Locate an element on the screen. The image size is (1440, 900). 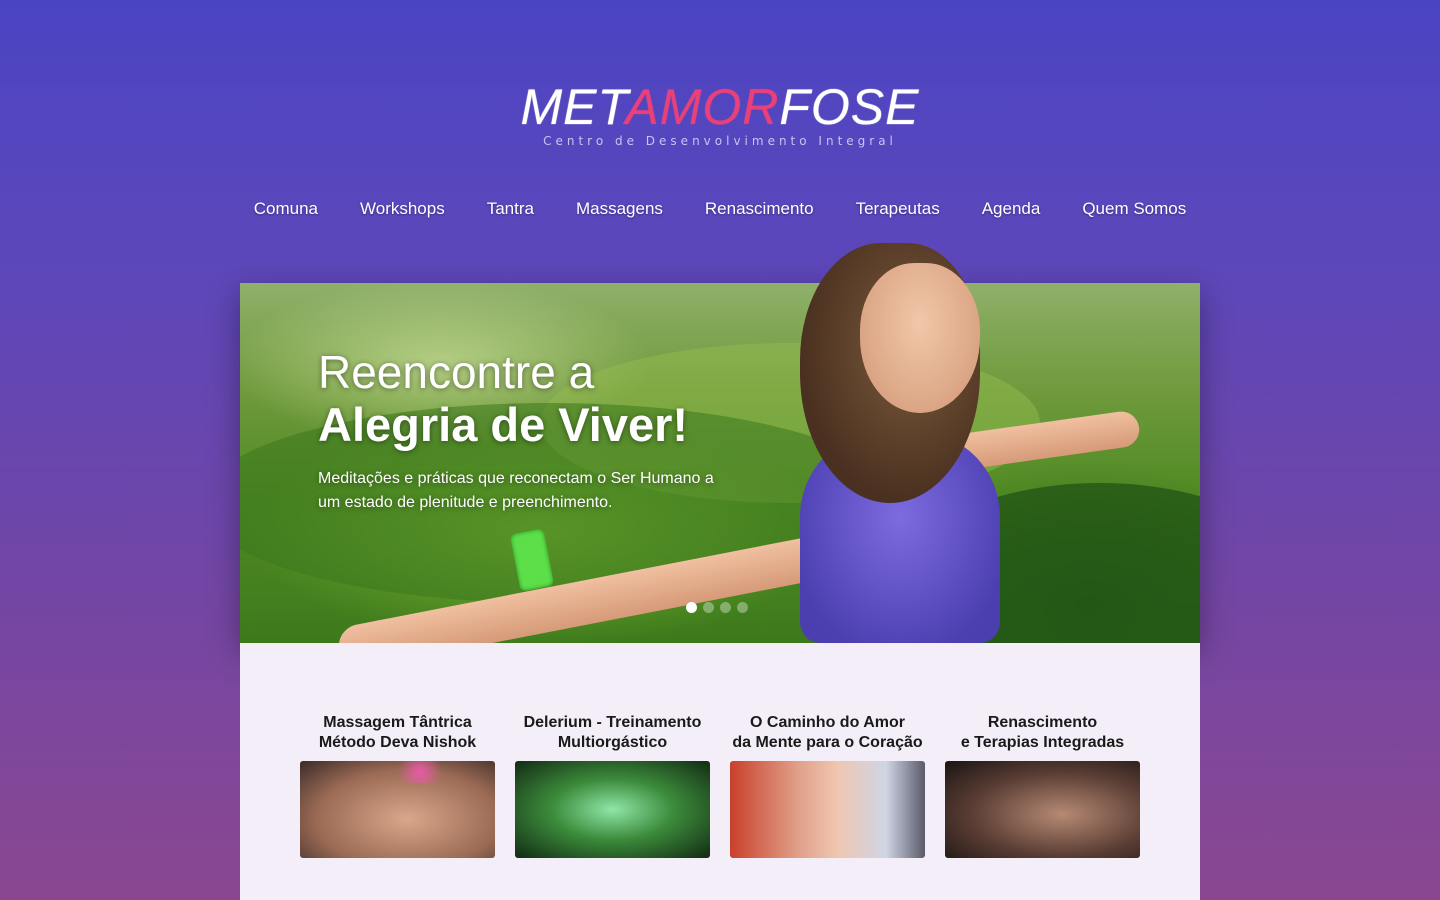
card-title: Renascimento e Terapias Integradas is located at coordinates (1042, 737).